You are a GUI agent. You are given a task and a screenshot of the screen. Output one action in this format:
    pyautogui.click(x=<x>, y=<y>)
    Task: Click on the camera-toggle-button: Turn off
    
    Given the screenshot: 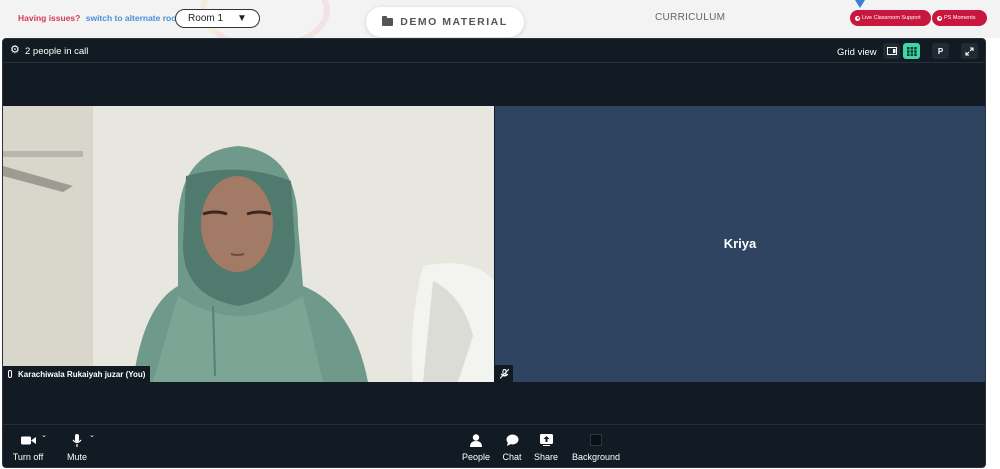 What is the action you would take?
    pyautogui.click(x=28, y=447)
    